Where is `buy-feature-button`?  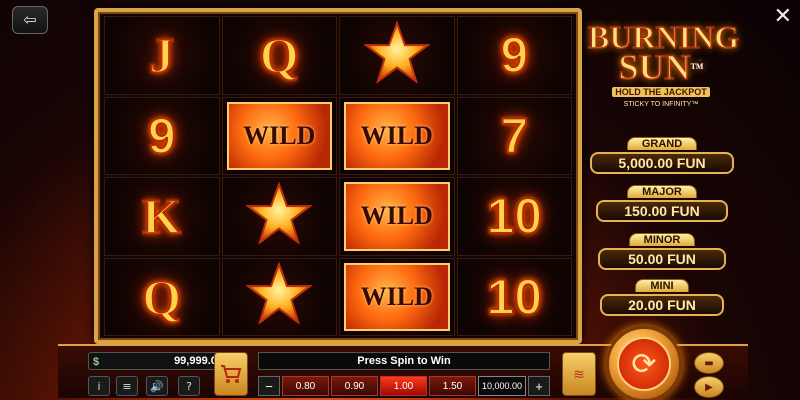 buy-feature-button is located at coordinates (231, 374).